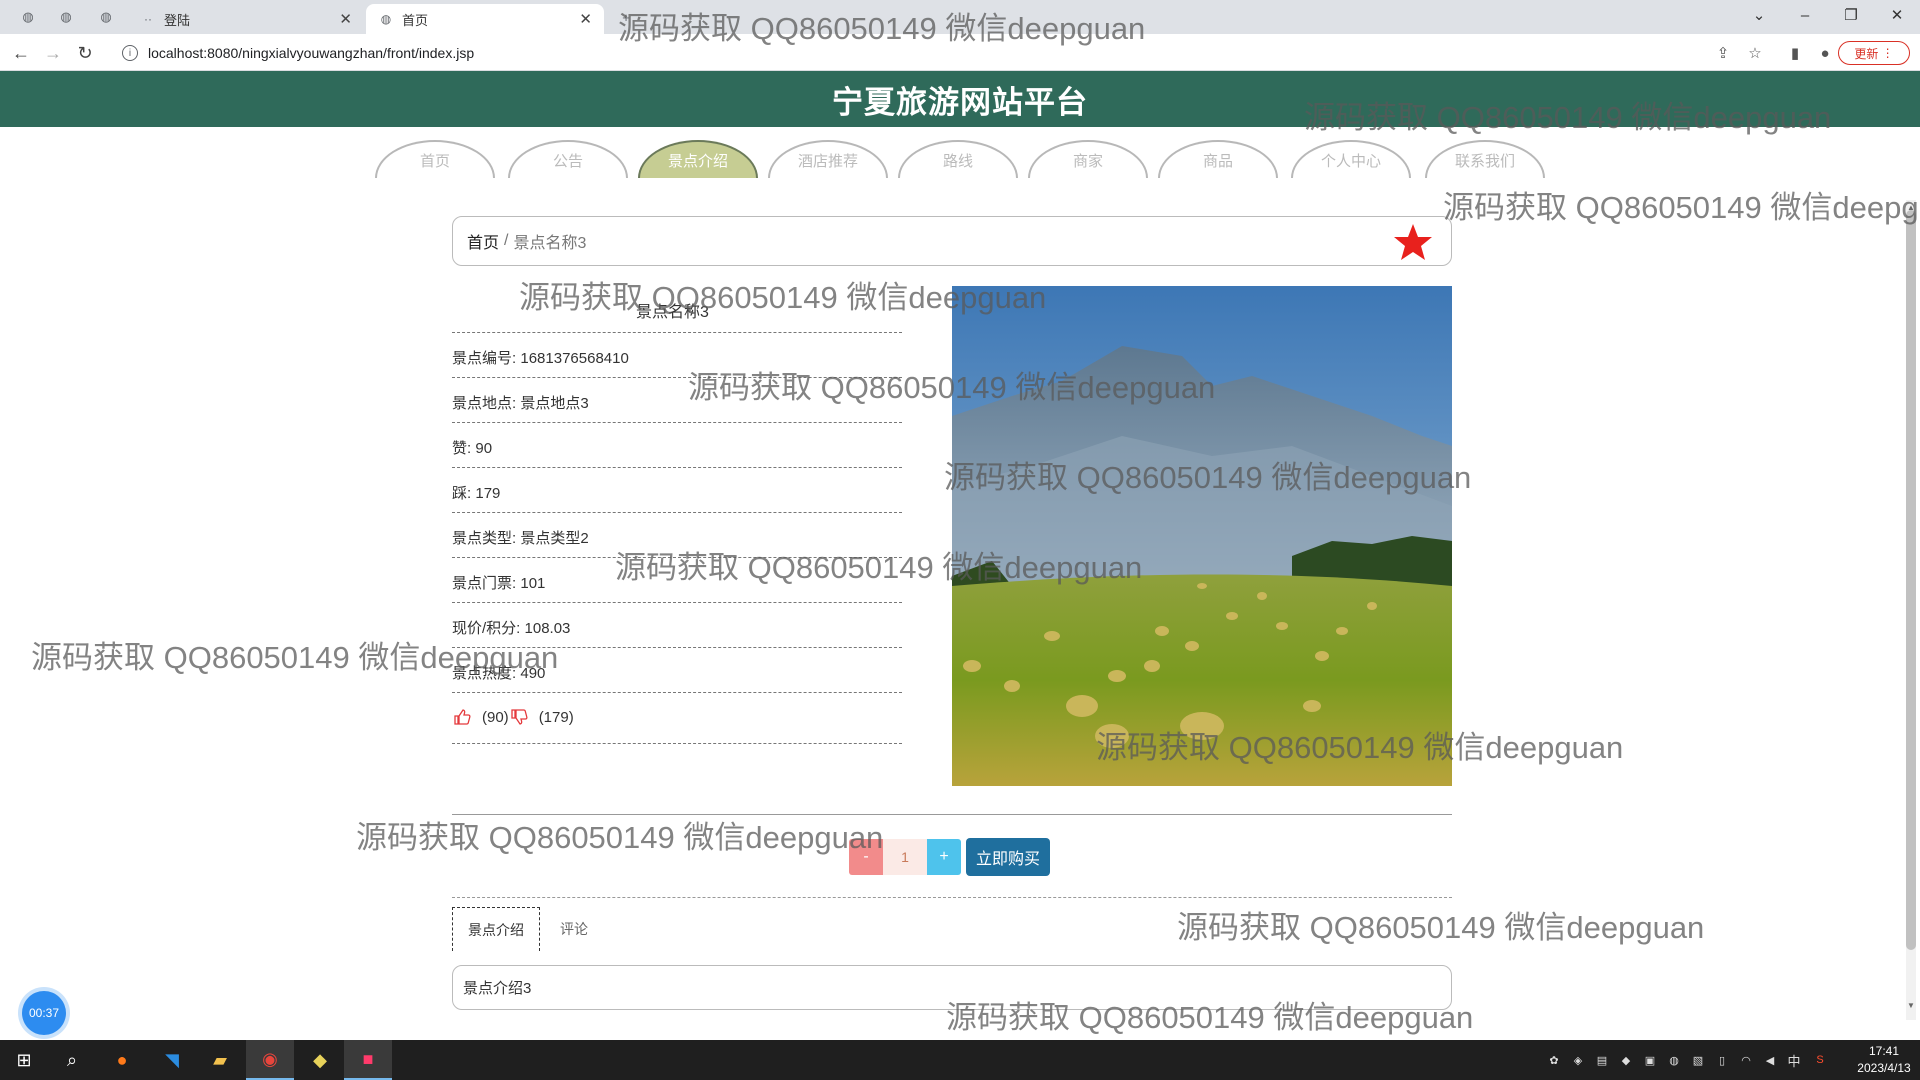 This screenshot has width=1920, height=1080. I want to click on field-value: 108.03, so click(547, 628).